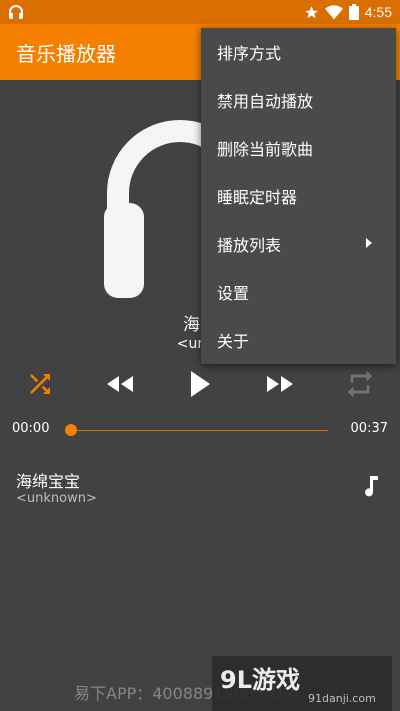  I want to click on menu-item-disable-autoplay: 禁用自动播放, so click(298, 100).